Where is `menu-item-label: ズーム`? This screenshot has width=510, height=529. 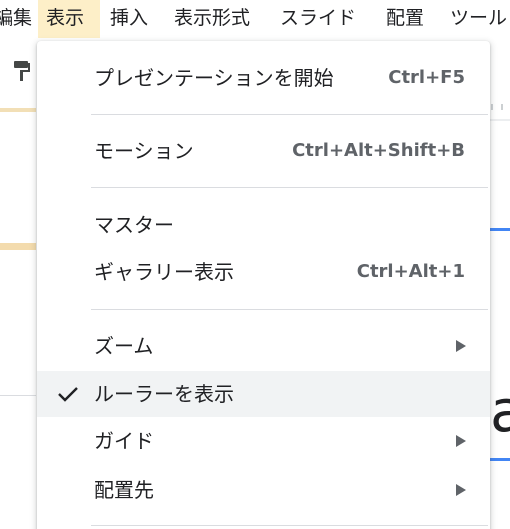 menu-item-label: ズーム is located at coordinates (124, 346).